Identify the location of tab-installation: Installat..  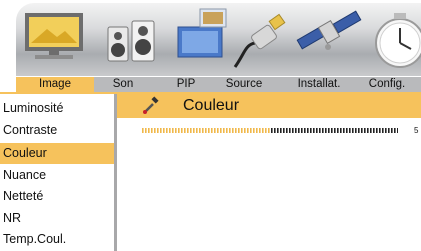
(319, 84).